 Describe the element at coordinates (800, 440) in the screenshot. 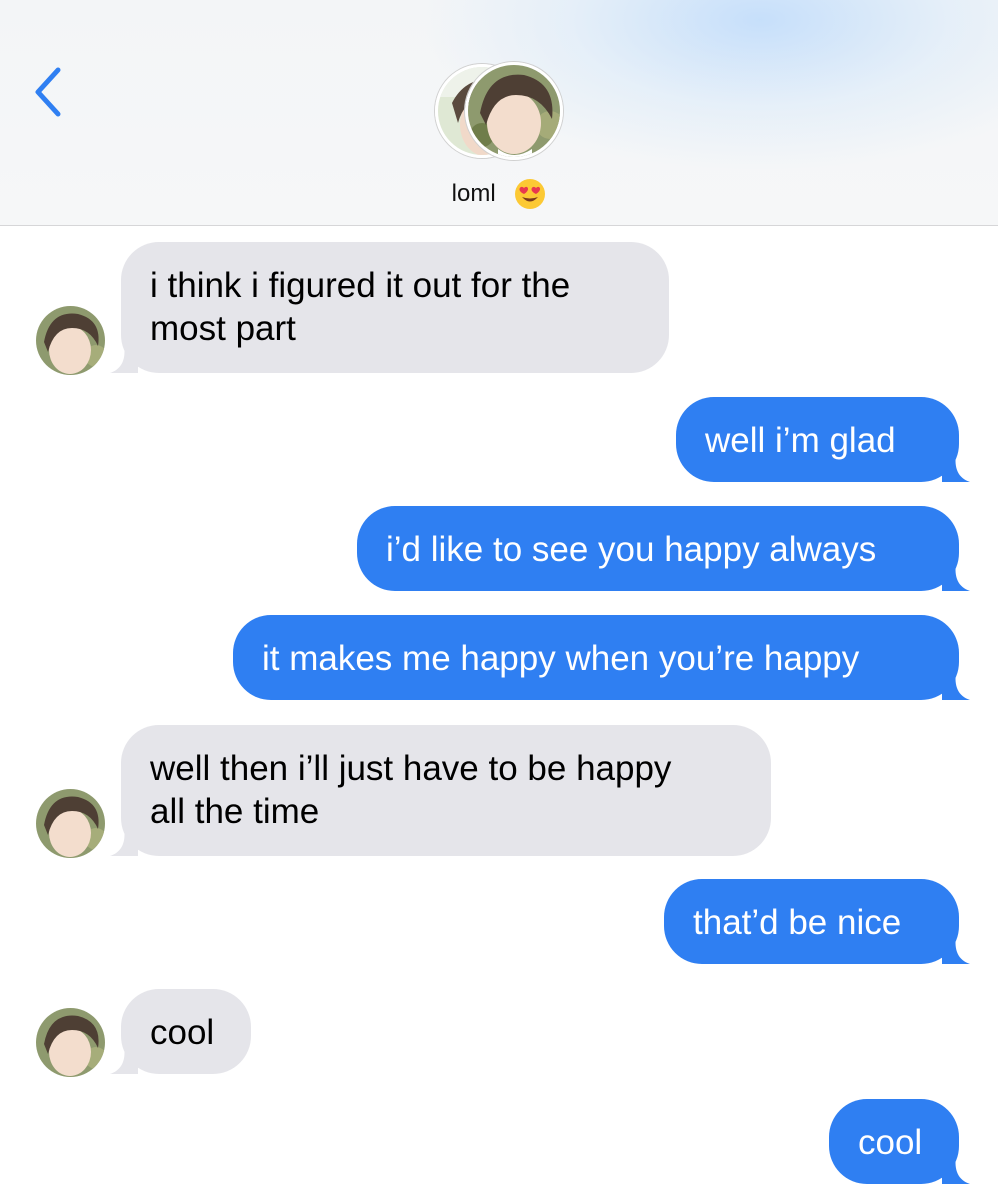

I see `message-text-line: well i’m glad` at that location.